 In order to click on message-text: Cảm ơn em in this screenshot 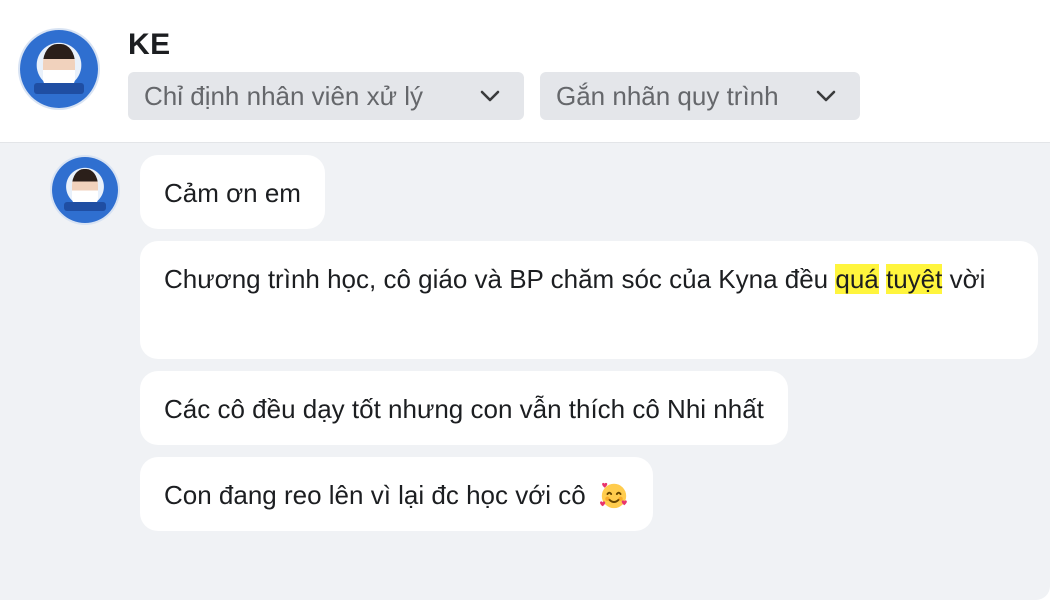, I will do `click(232, 193)`.